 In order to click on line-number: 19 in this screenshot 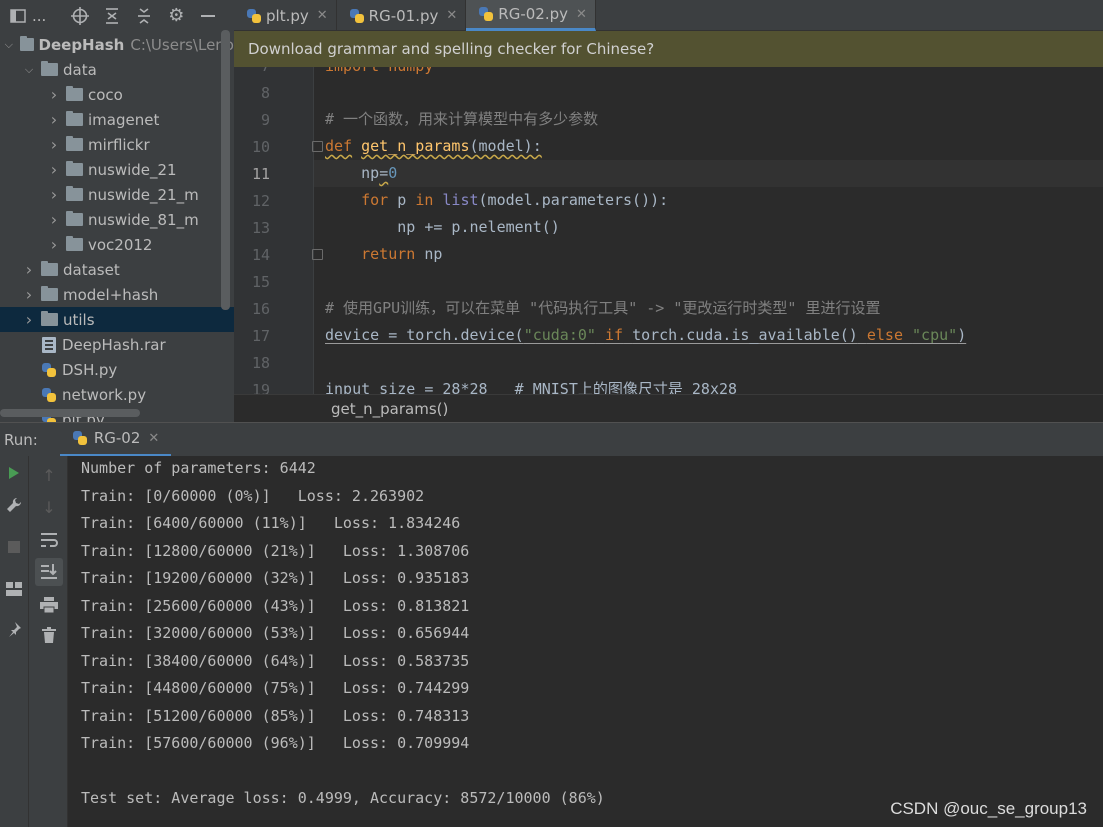, I will do `click(260, 387)`.